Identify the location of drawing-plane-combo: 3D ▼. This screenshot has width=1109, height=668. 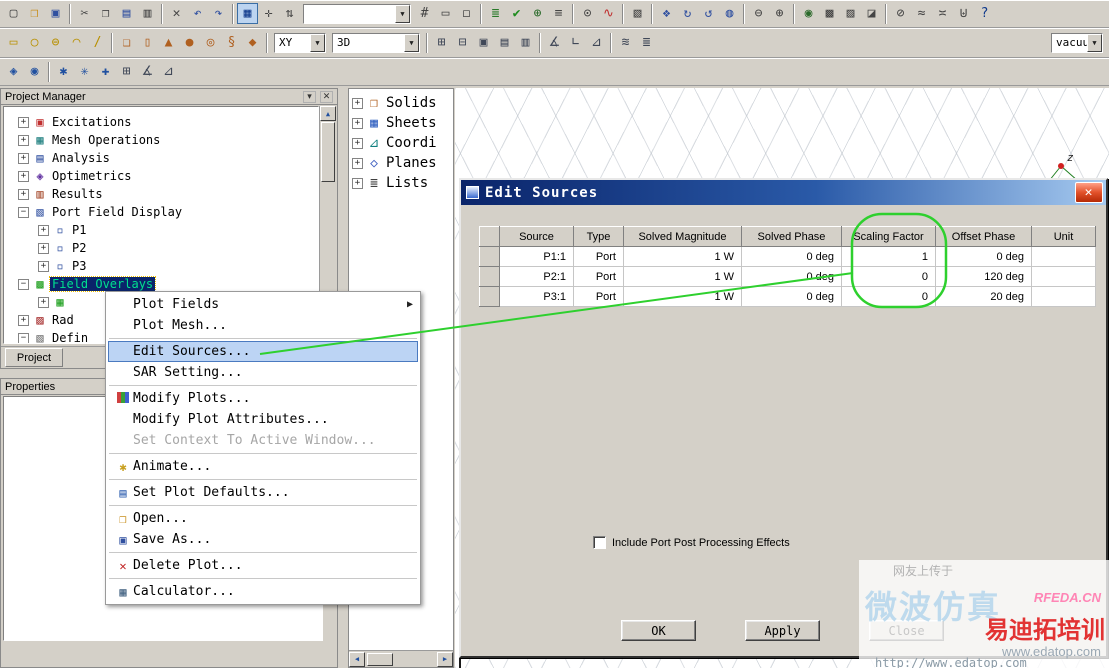
(376, 42).